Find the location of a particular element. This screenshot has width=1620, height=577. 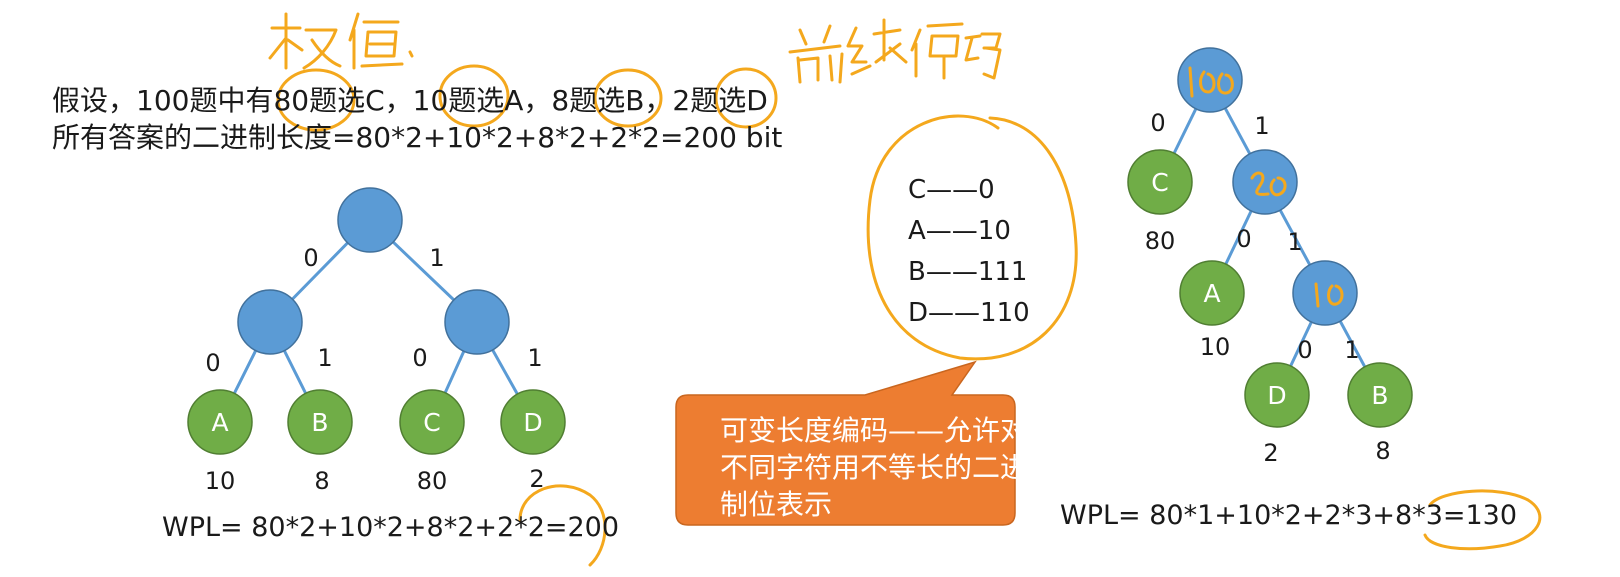

wpl-huffman: WPL= 80*1+10*2+2*3+8*3=130 is located at coordinates (1289, 515).